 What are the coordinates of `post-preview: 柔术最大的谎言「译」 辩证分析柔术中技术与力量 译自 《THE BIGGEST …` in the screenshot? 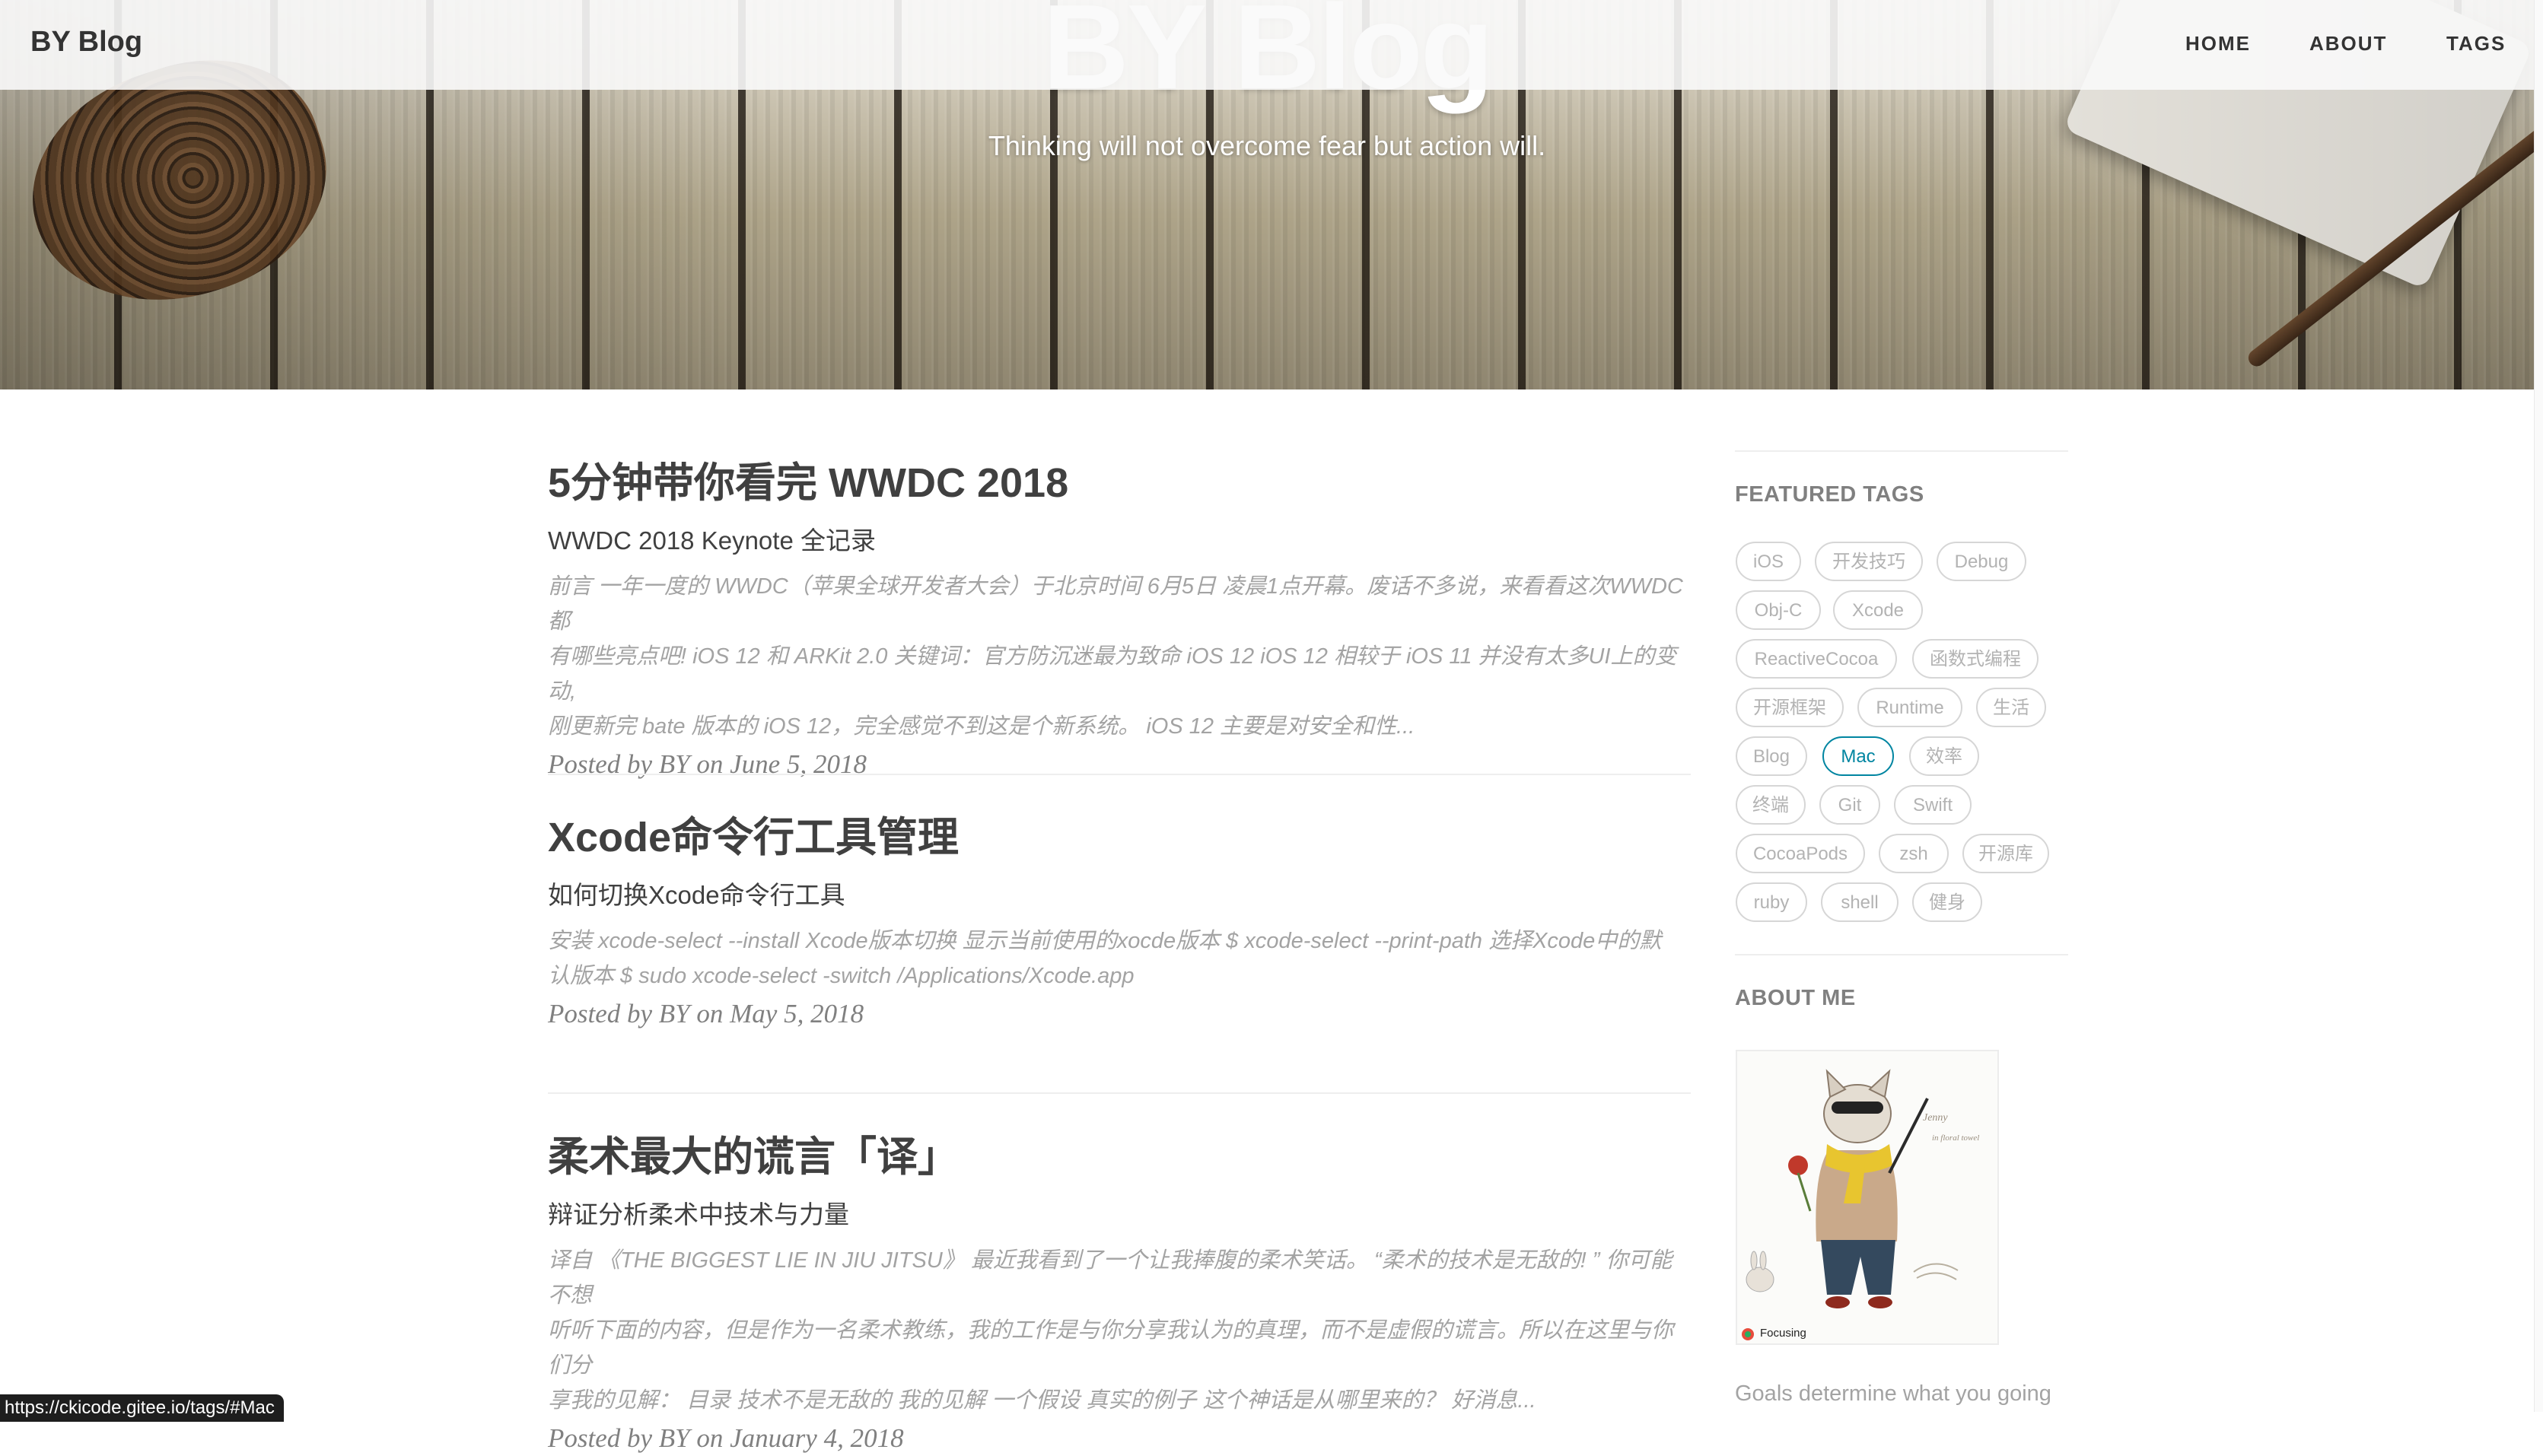 It's located at (1118, 1293).